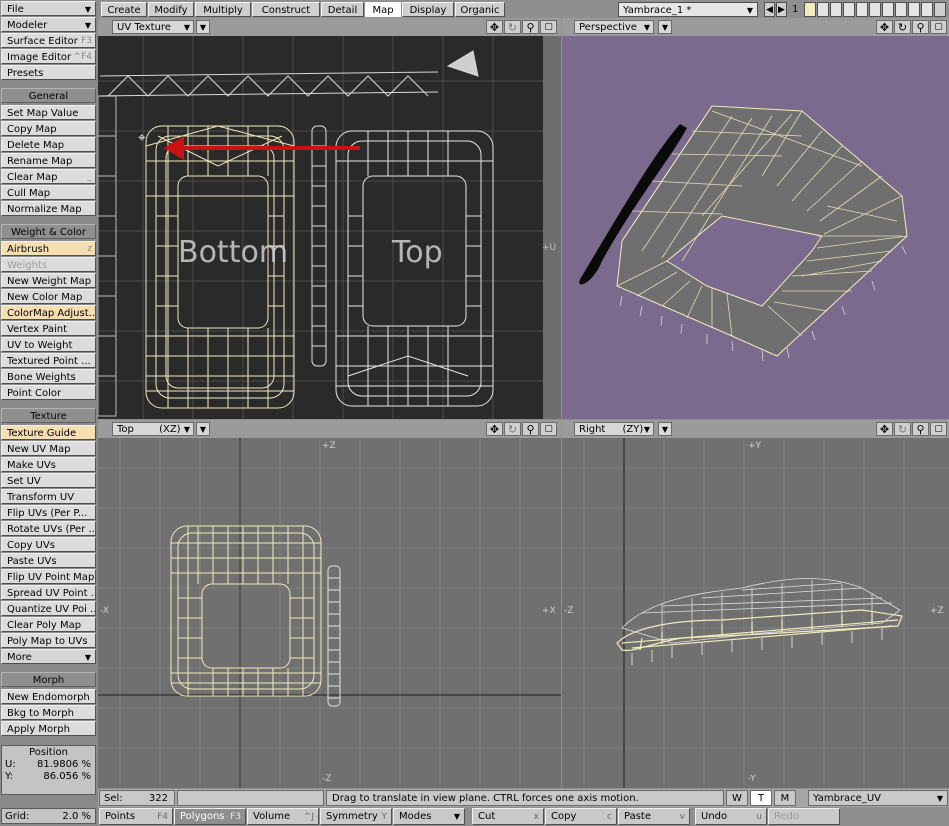 The height and width of the screenshot is (826, 949). I want to click on surface-editor-button: Surface Editor F3, so click(48, 40).